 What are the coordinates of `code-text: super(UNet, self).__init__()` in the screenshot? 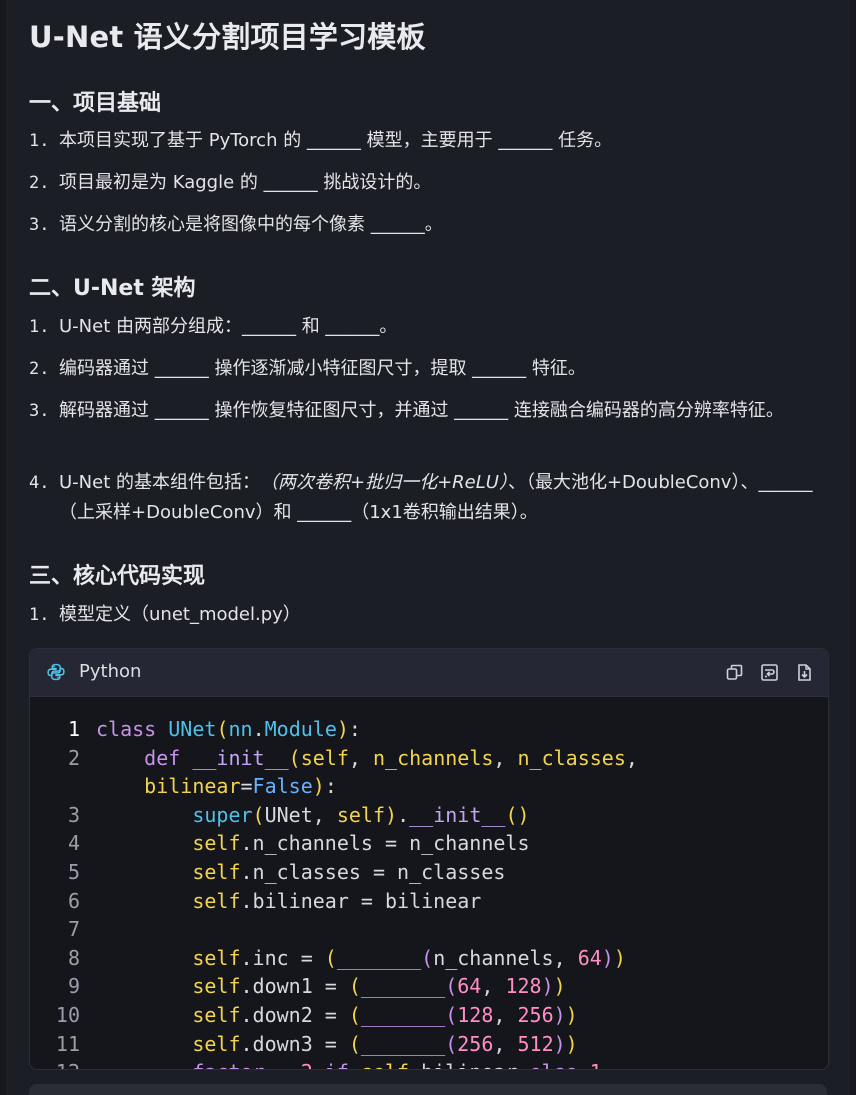 It's located at (361, 814).